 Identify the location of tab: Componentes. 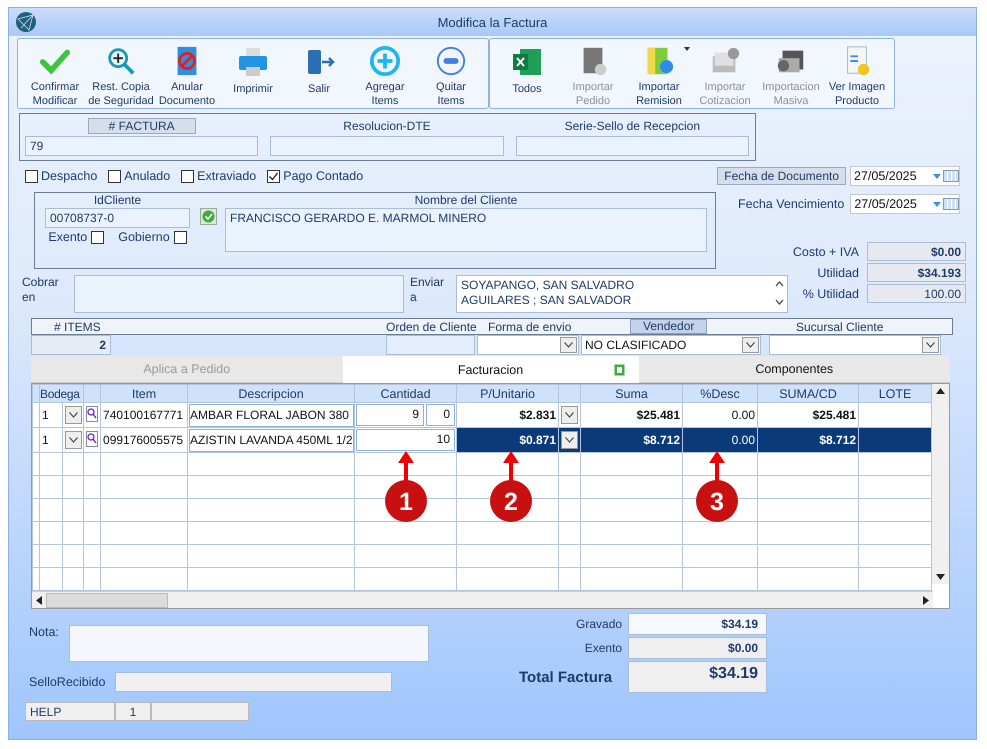
(794, 369).